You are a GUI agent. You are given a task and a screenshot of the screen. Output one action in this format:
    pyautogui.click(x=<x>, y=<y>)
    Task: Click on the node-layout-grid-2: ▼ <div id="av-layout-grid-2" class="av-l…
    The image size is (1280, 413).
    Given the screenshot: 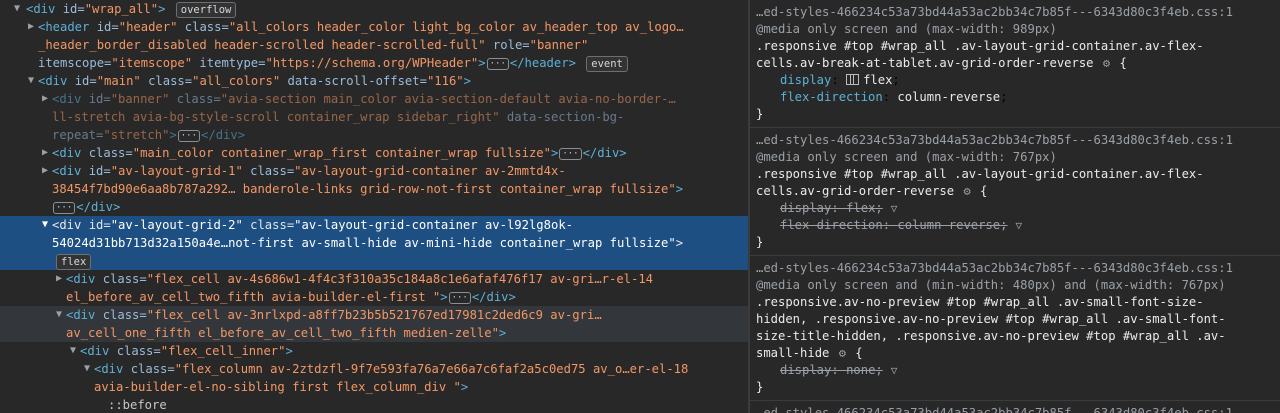 What is the action you would take?
    pyautogui.click(x=374, y=225)
    